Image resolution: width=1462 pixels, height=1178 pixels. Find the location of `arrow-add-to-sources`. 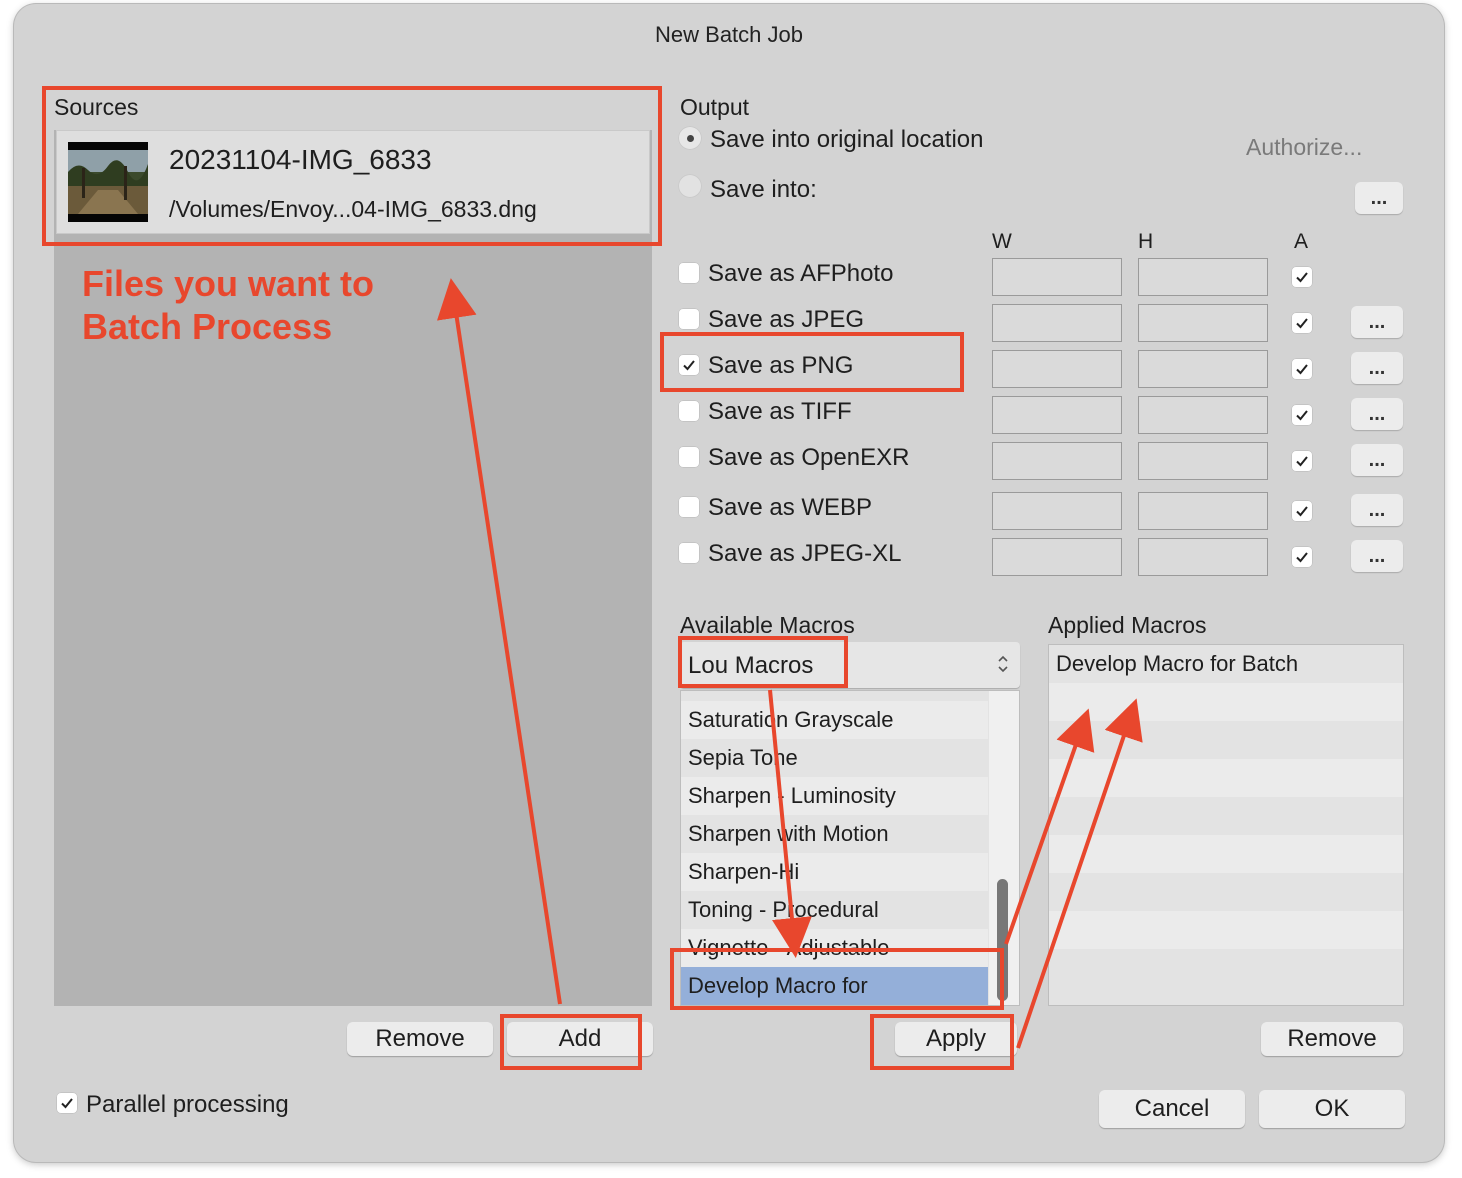

arrow-add-to-sources is located at coordinates (499, 641).